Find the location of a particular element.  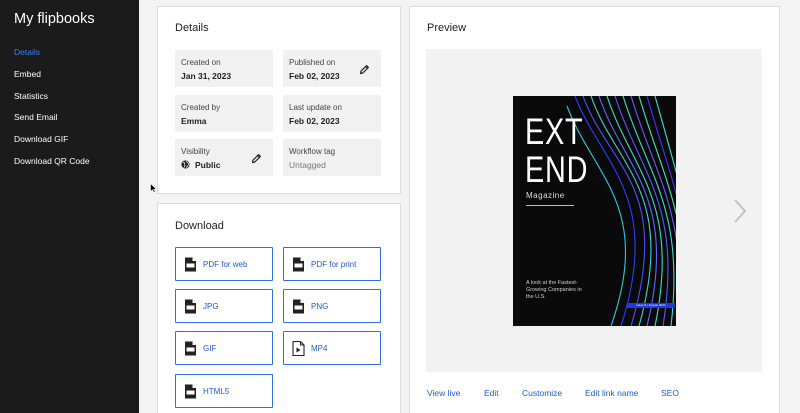

download-mp4-label: MP4 is located at coordinates (319, 348).